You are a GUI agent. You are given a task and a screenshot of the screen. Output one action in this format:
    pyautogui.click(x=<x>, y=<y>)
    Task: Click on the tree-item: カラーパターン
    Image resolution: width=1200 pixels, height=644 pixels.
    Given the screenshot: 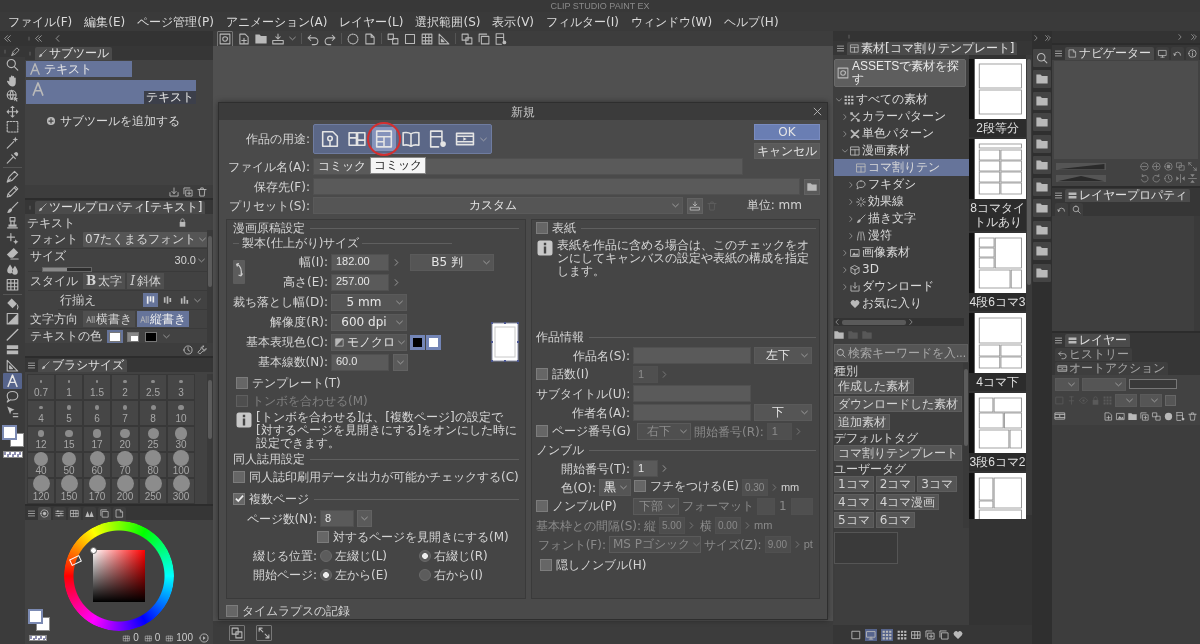 What is the action you would take?
    pyautogui.click(x=901, y=116)
    